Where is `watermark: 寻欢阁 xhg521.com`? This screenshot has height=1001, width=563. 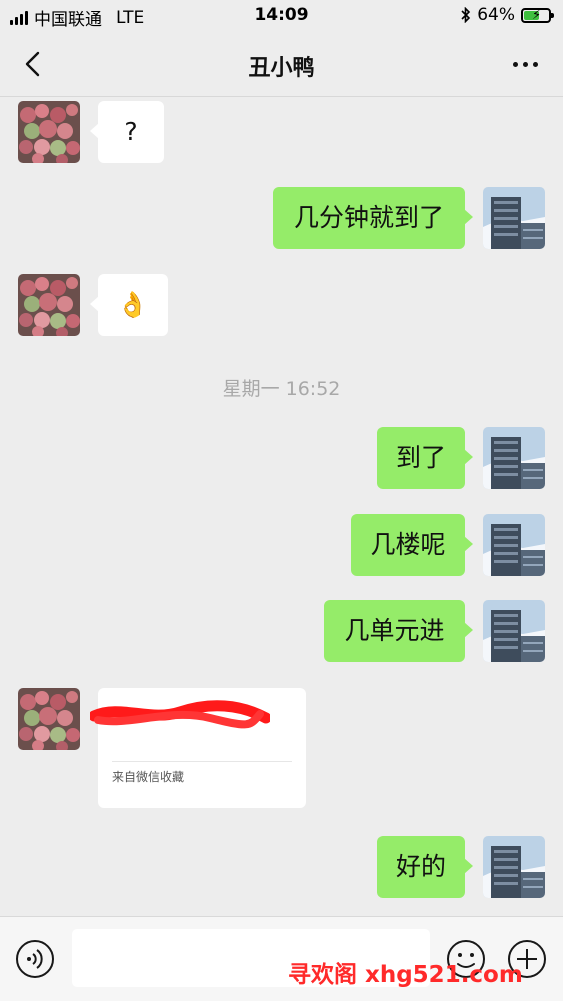
watermark: 寻欢阁 xhg521.com is located at coordinates (405, 975).